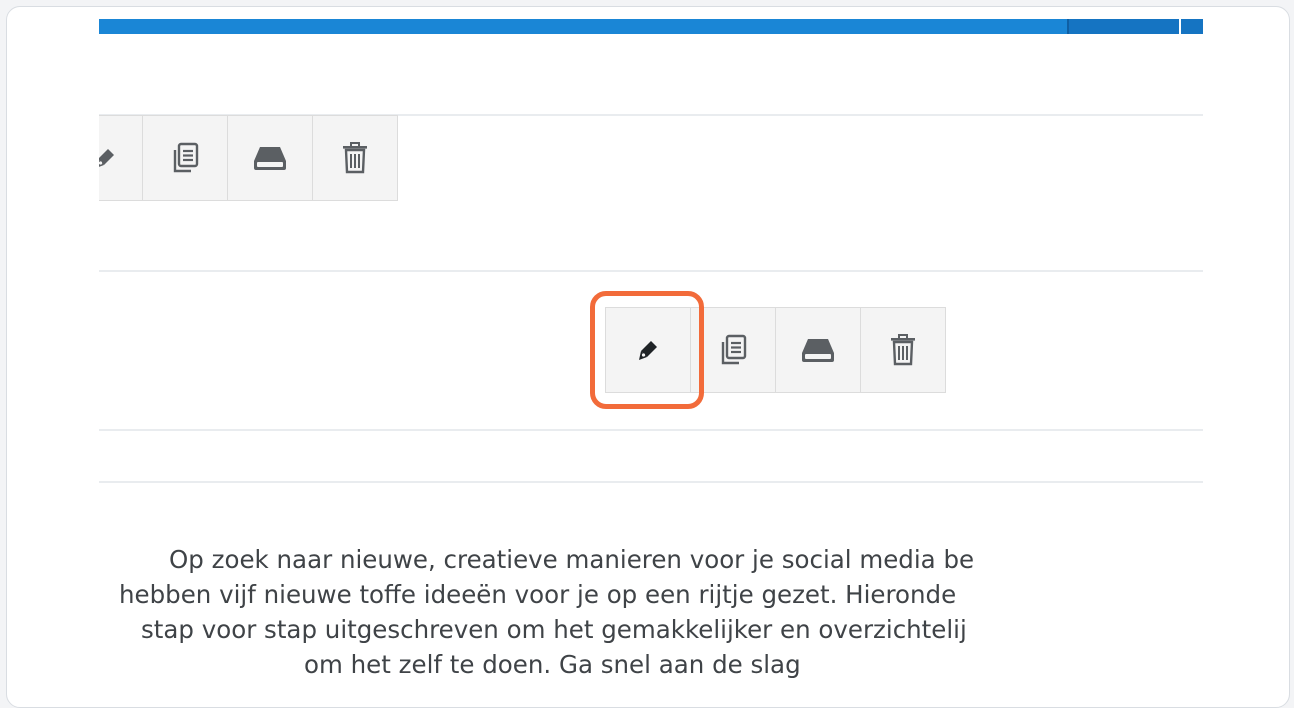  Describe the element at coordinates (651, 26) in the screenshot. I see `header-accent-bar` at that location.